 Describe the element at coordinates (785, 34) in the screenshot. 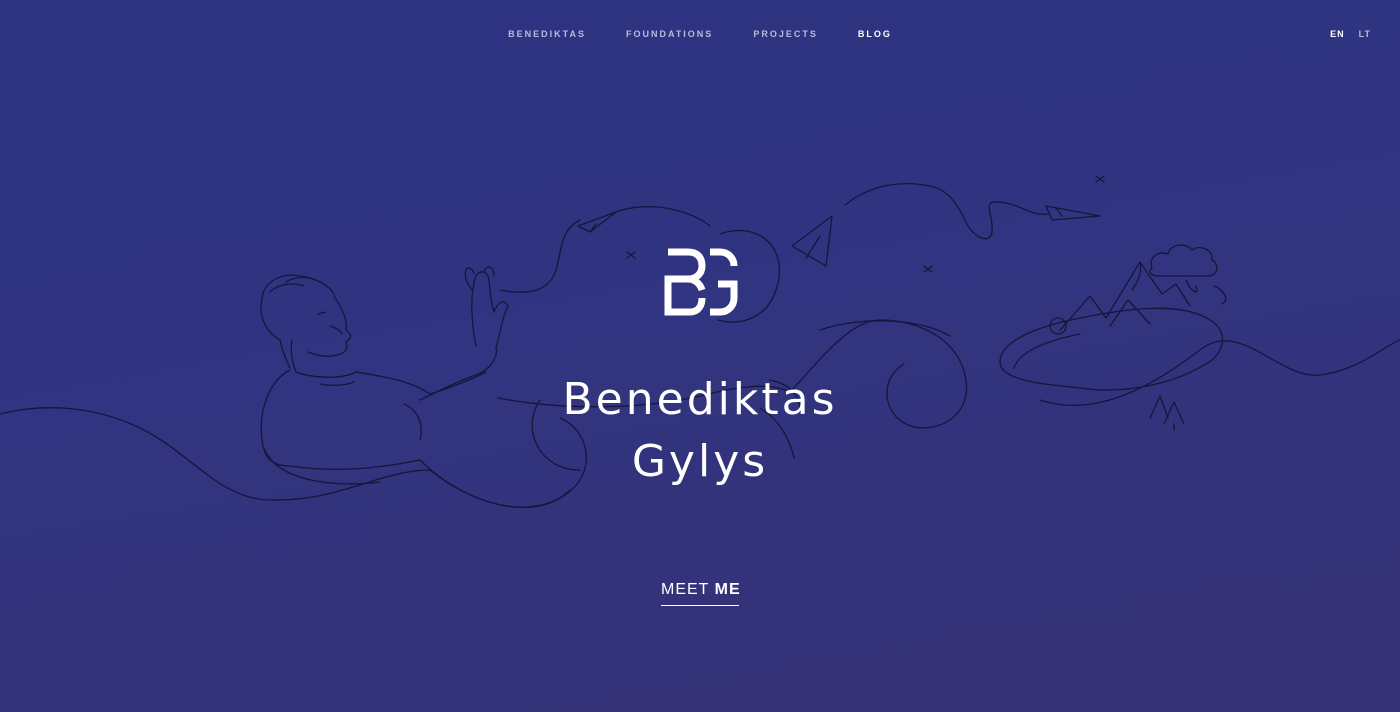

I see `nav-item-projects: PROJECTS` at that location.